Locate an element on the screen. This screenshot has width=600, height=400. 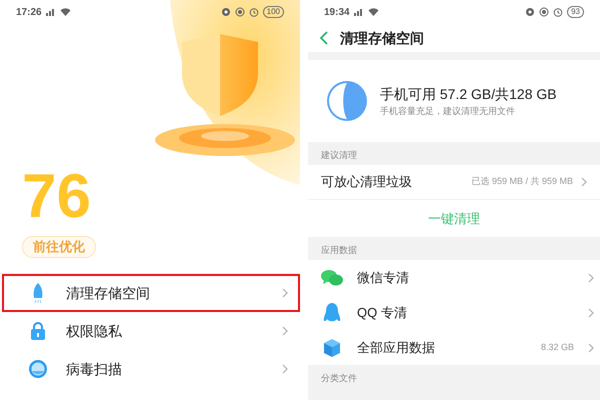
section-header: 应用数据 is located at coordinates (339, 250).